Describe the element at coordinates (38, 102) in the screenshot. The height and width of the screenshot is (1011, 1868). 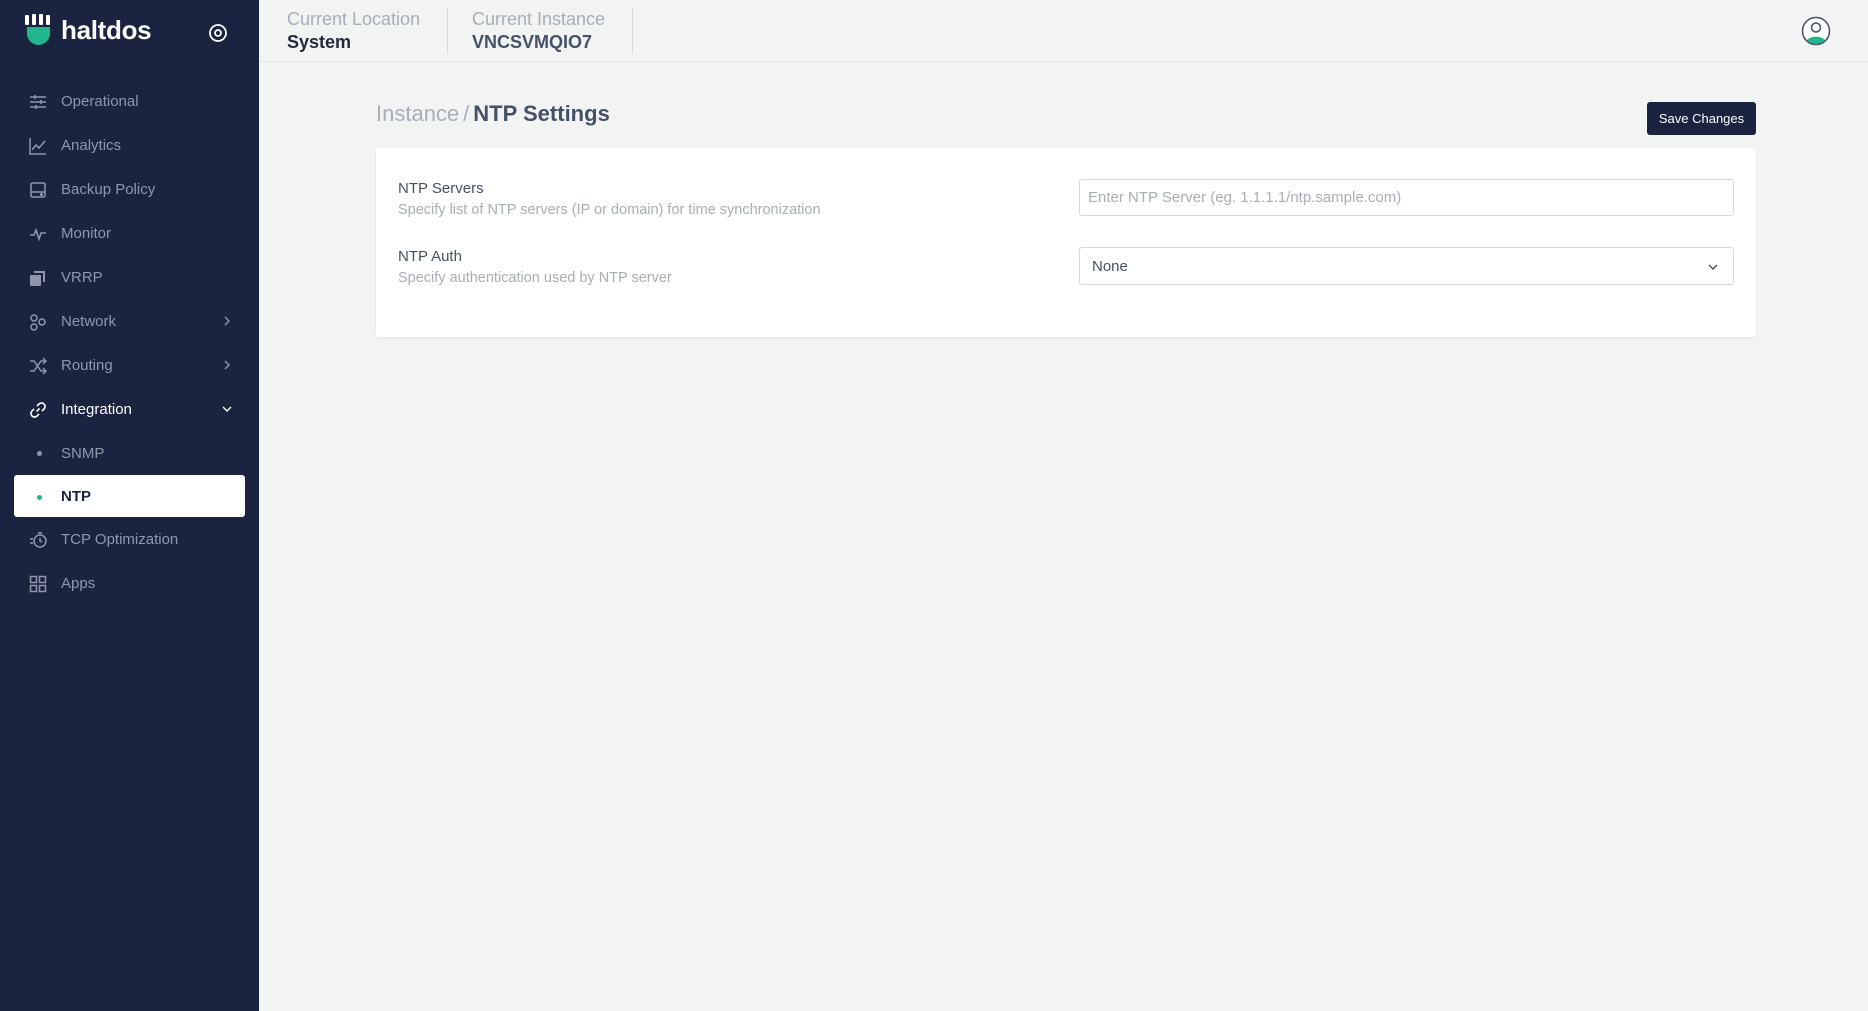
I see `sliders-icon` at that location.